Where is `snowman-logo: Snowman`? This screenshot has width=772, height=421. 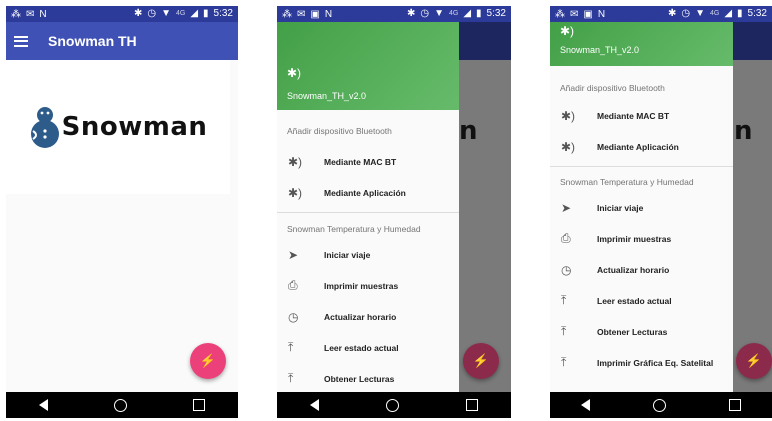 snowman-logo: Snowman is located at coordinates (118, 127).